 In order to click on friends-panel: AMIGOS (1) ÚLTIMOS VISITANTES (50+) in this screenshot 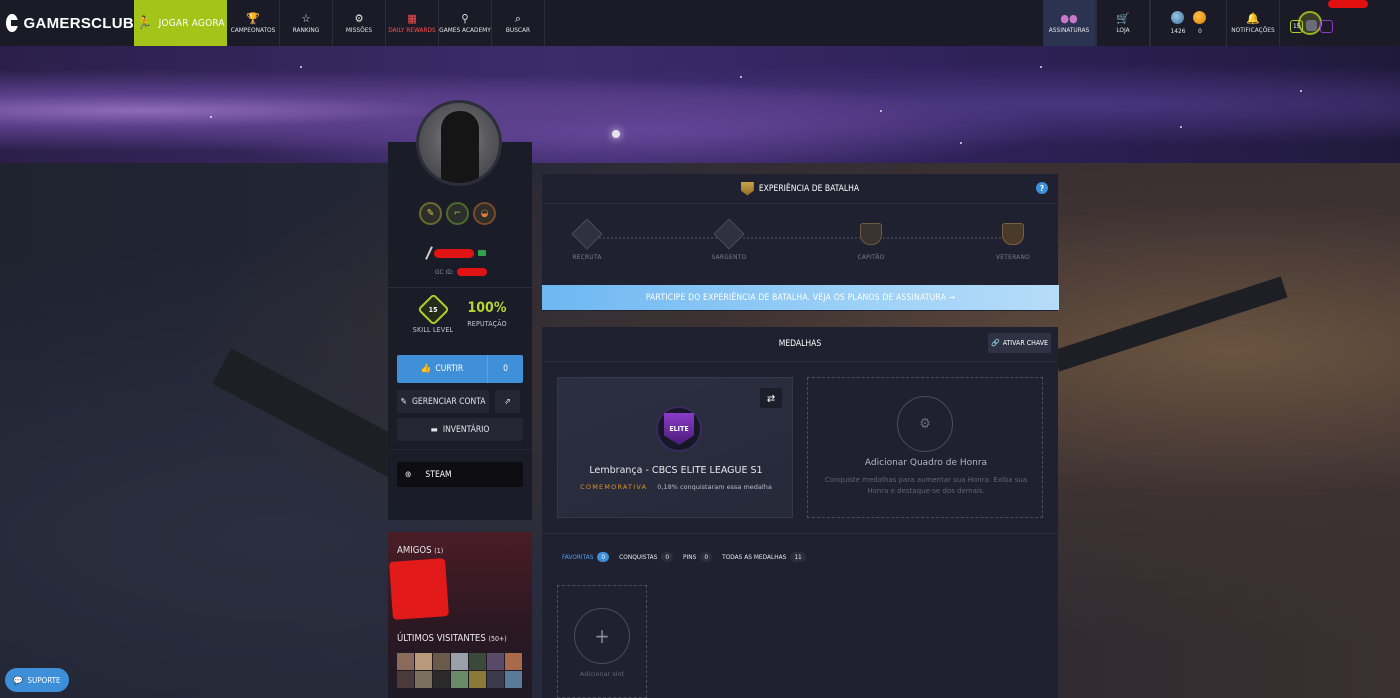, I will do `click(460, 615)`.